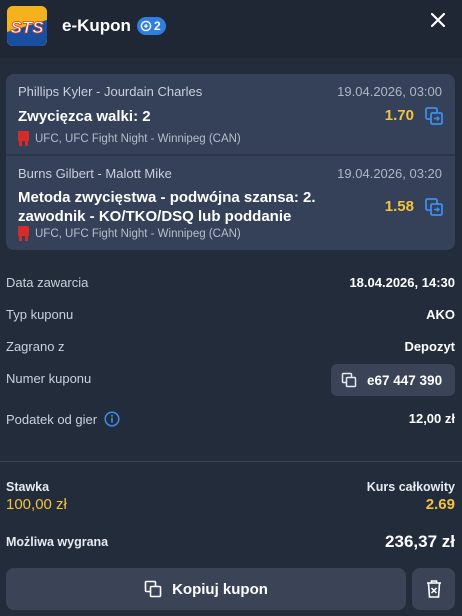  Describe the element at coordinates (35, 346) in the screenshot. I see `detail-label: Zagrano z` at that location.